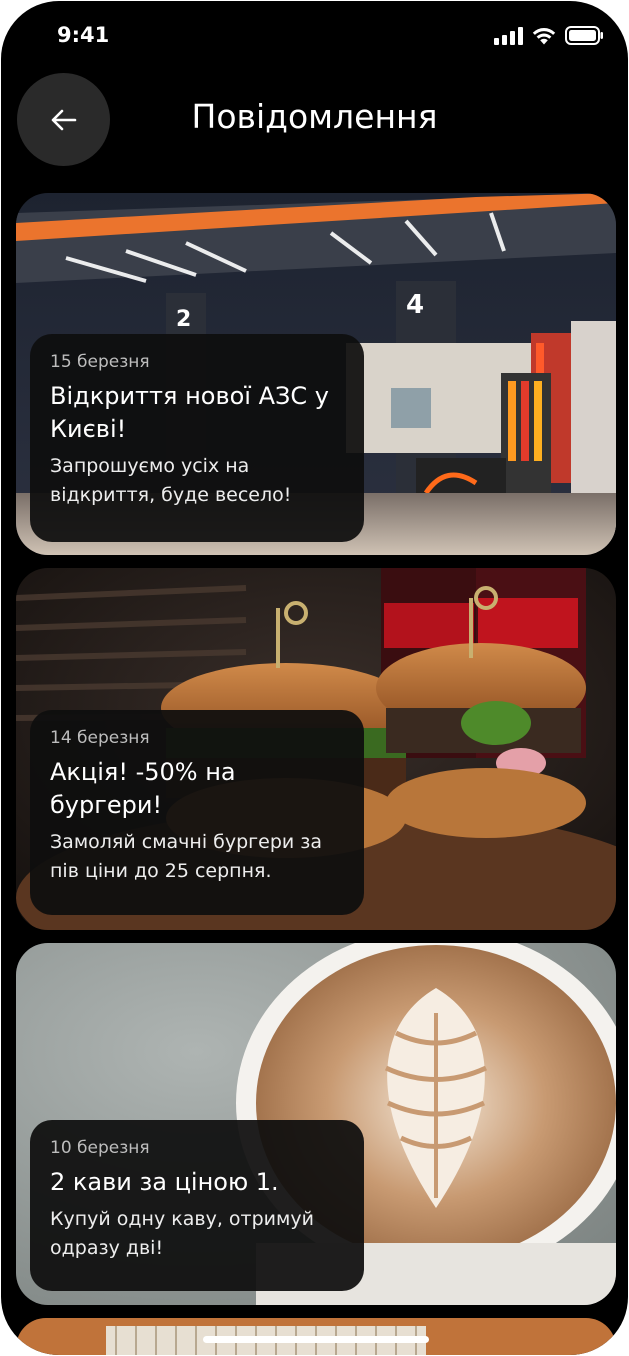 The image size is (629, 1356). What do you see at coordinates (189, 412) in the screenshot?
I see `notification-title: Відкриття нової АЗС у Києві!` at bounding box center [189, 412].